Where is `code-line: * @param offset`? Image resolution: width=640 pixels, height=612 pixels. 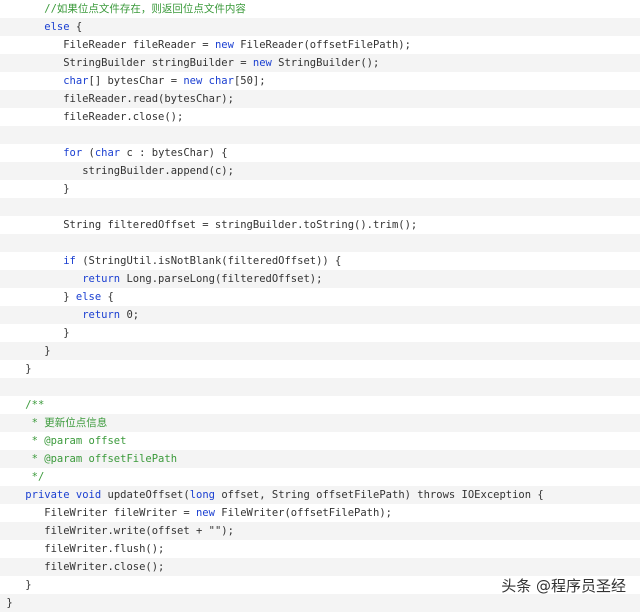 code-line: * @param offset is located at coordinates (320, 441).